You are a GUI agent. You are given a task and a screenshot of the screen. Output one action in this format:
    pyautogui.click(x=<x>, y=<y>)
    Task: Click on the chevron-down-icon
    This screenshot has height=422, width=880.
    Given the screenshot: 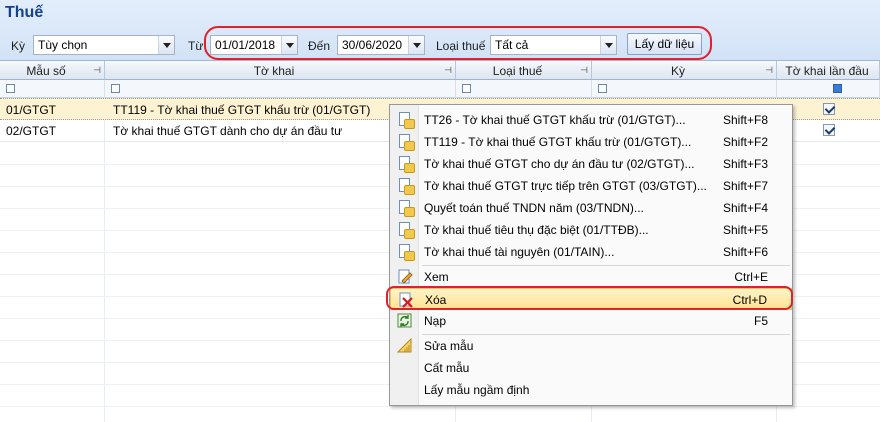 What is the action you would take?
    pyautogui.click(x=166, y=45)
    